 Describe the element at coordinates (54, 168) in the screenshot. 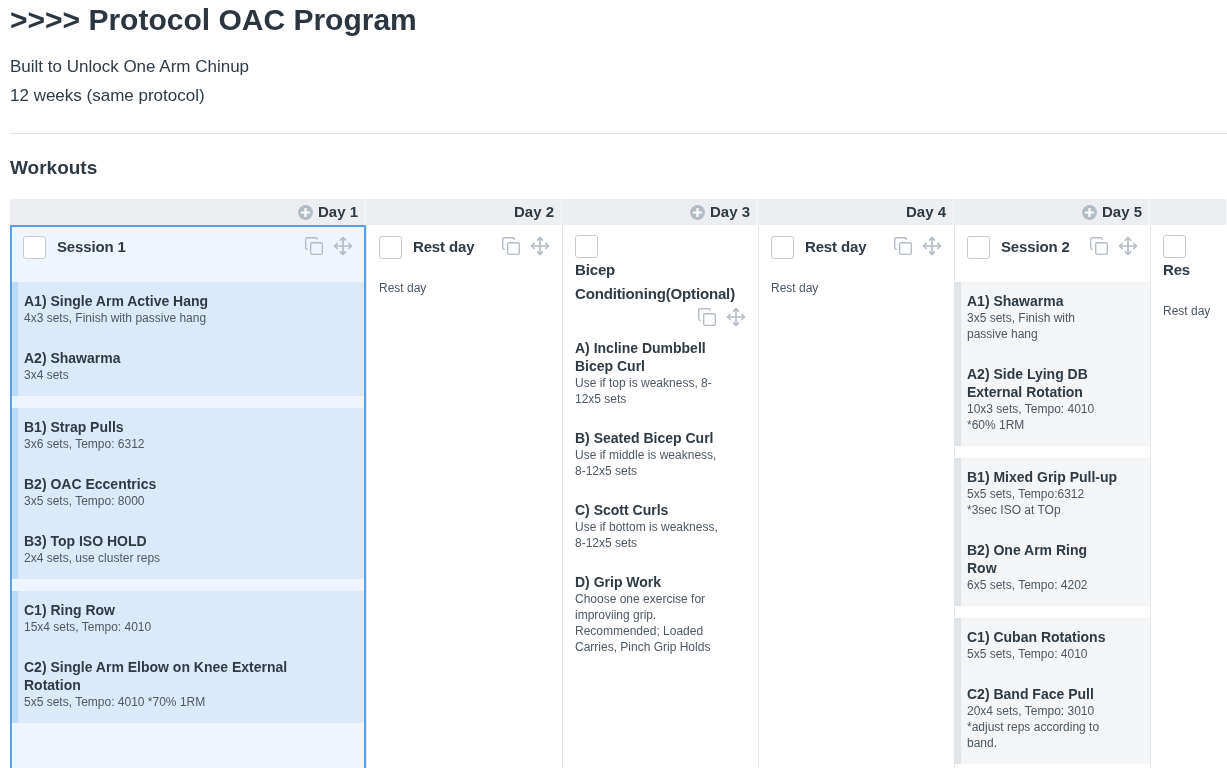

I see `section-title: Workouts` at that location.